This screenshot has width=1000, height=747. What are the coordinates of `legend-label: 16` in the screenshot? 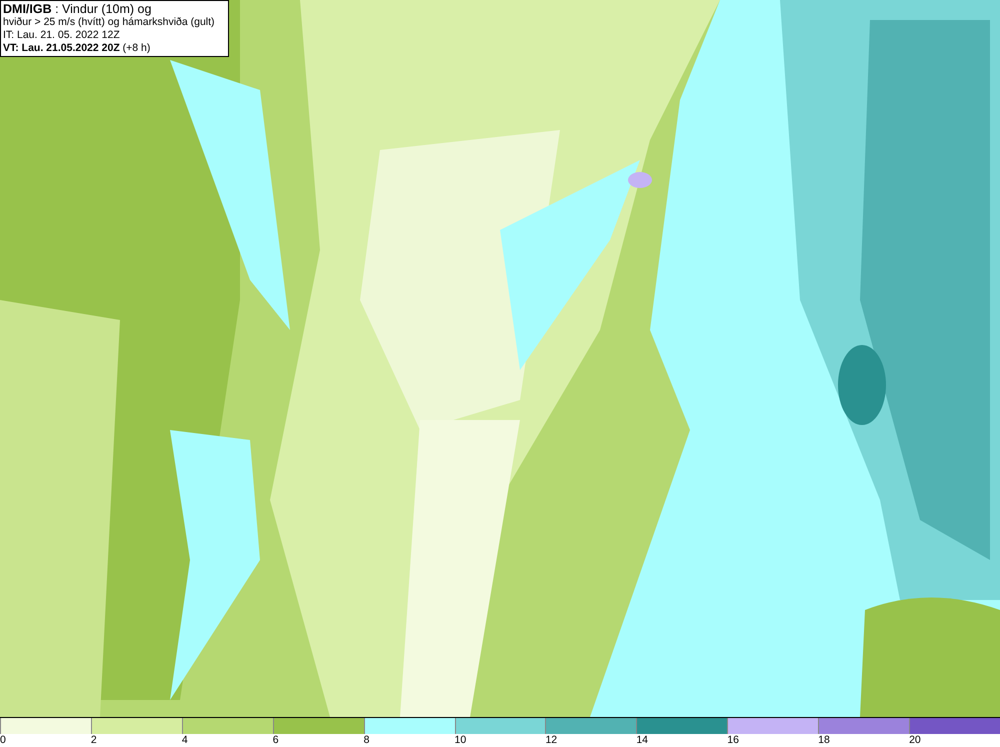 It's located at (733, 740).